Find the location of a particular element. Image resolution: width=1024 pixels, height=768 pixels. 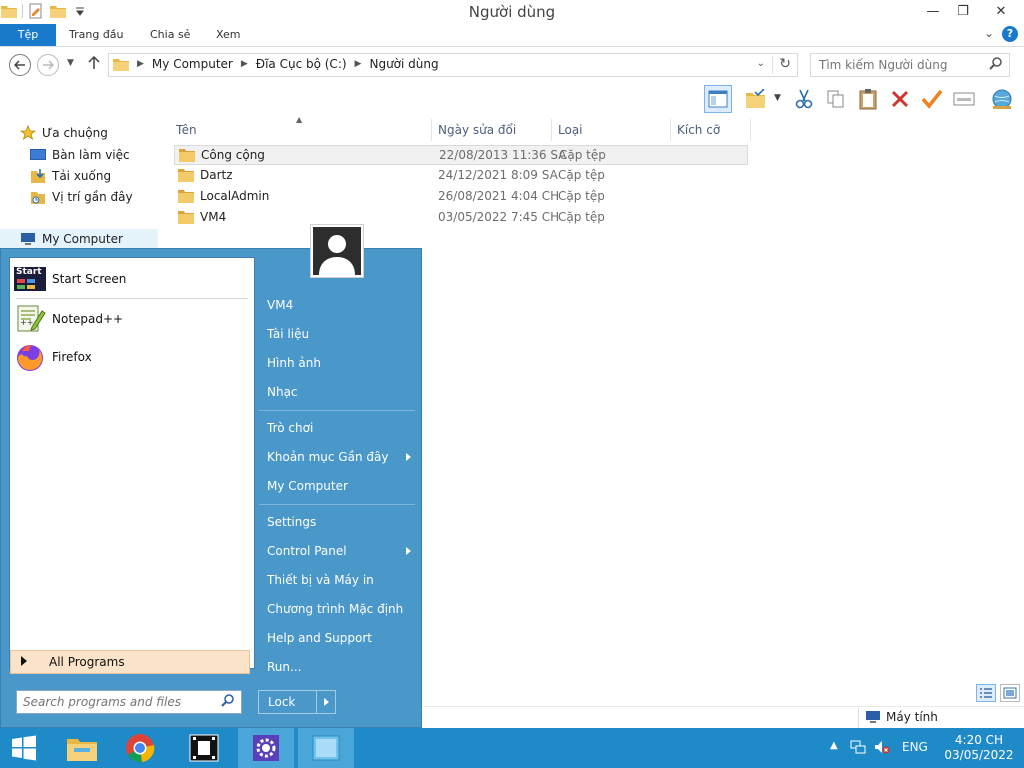

start-link-my-computer: My Computer is located at coordinates (341, 486).